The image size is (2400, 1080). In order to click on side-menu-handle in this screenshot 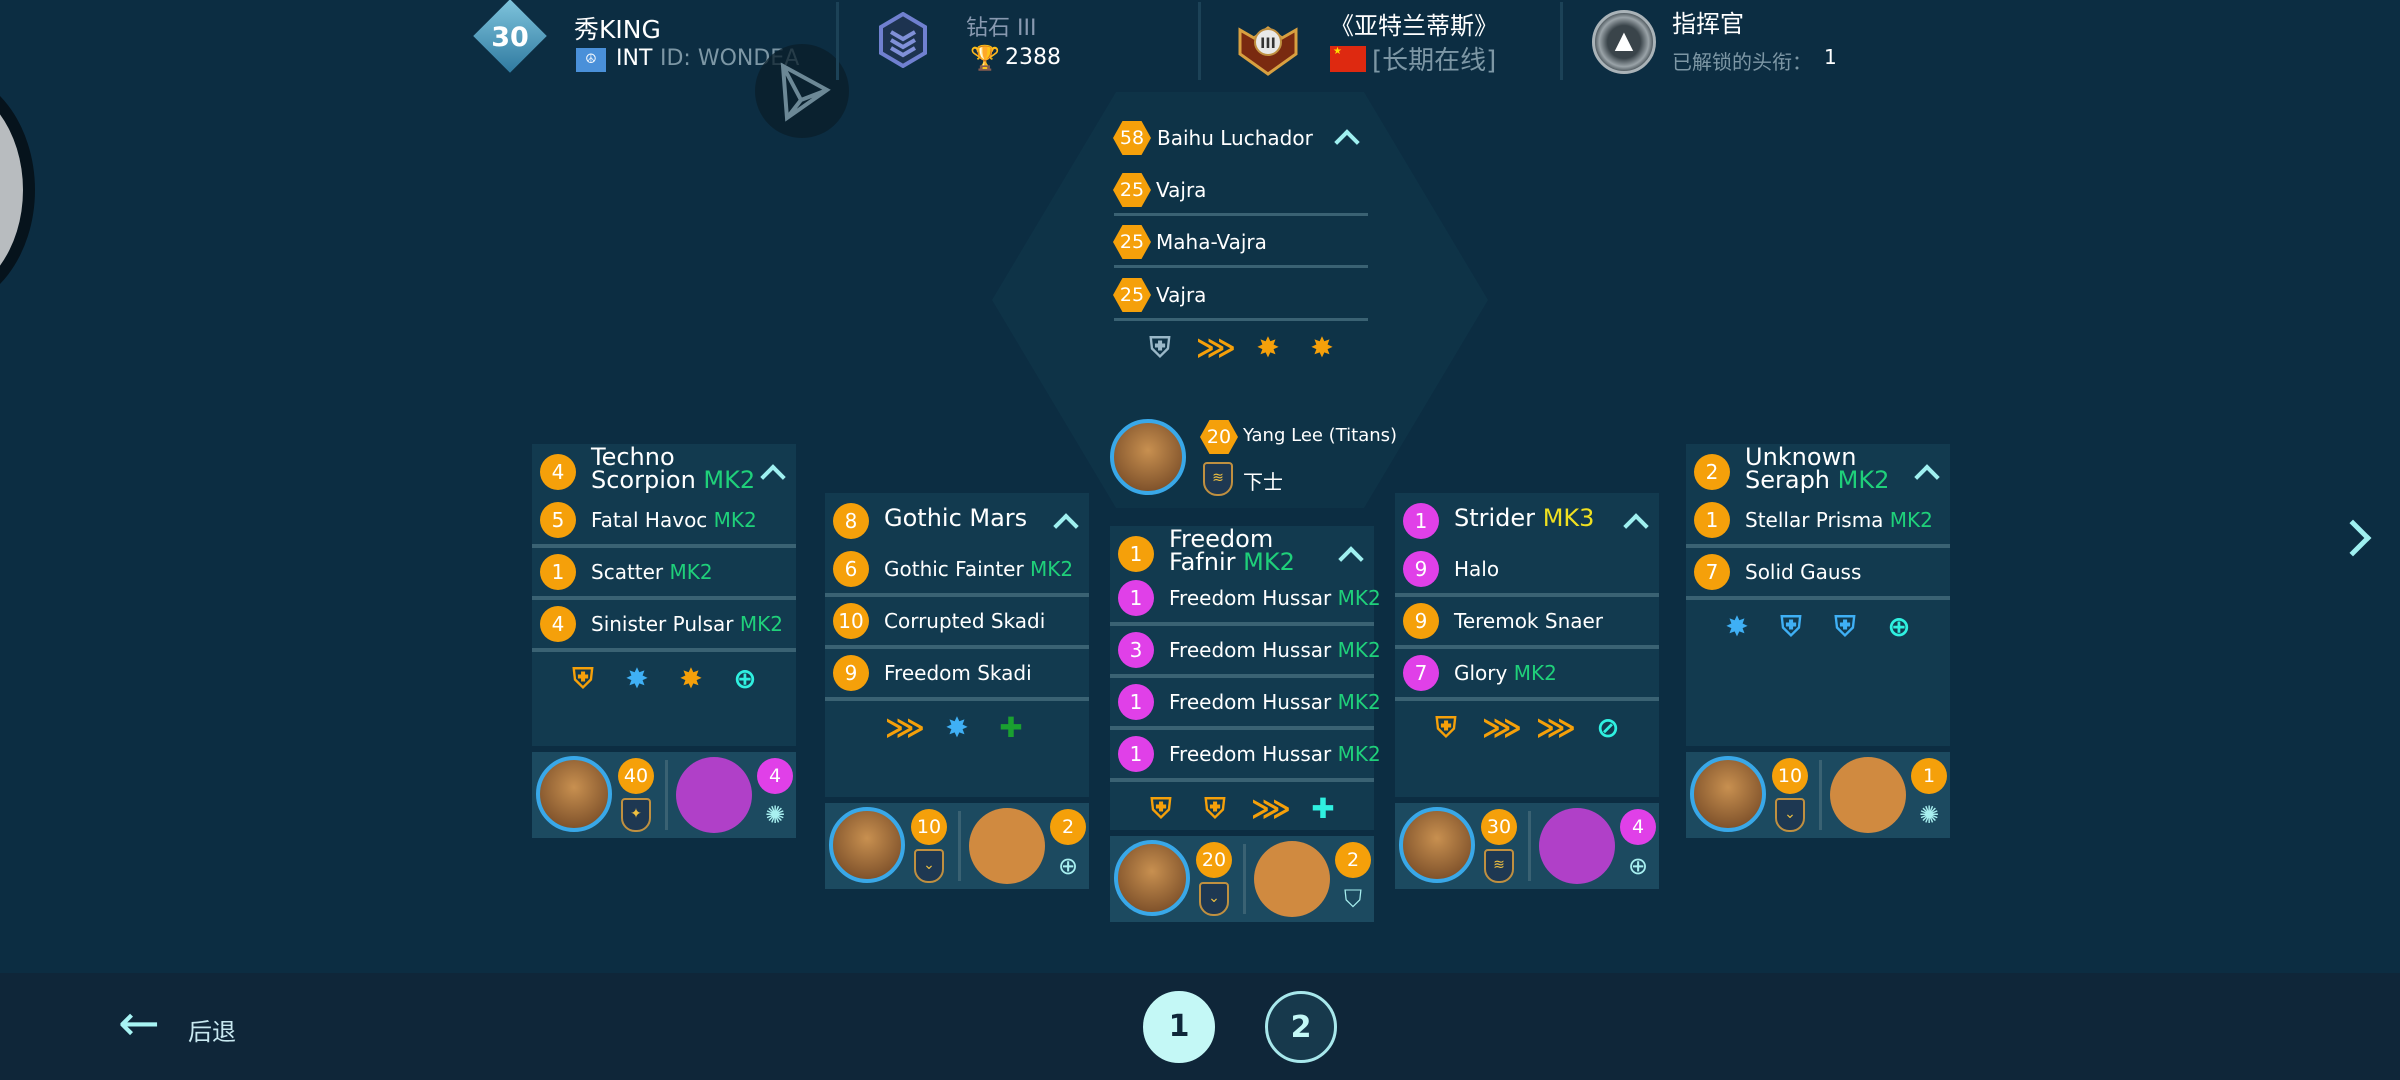, I will do `click(17, 190)`.